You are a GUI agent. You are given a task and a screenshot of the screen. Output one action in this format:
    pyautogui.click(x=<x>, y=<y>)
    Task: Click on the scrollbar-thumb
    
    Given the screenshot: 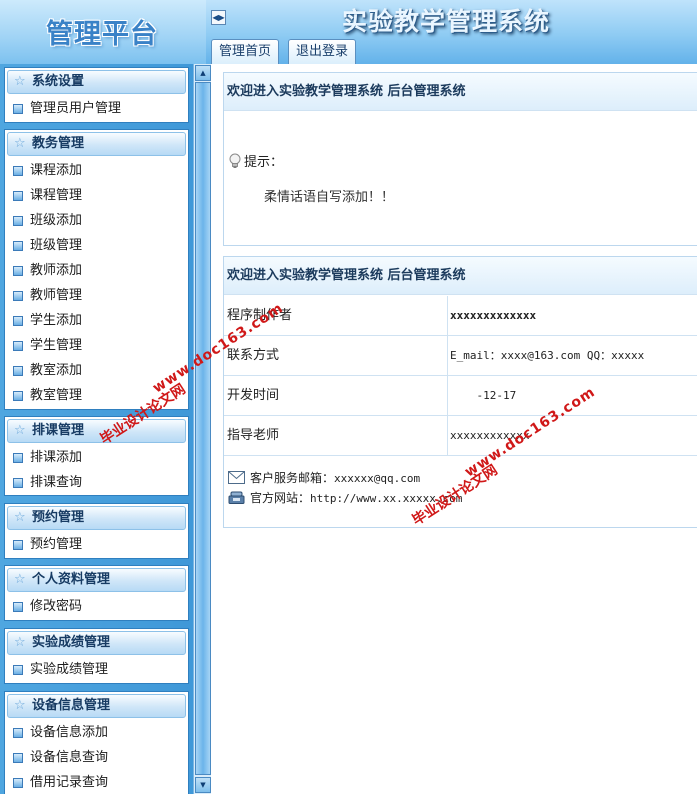 What is the action you would take?
    pyautogui.click(x=203, y=428)
    